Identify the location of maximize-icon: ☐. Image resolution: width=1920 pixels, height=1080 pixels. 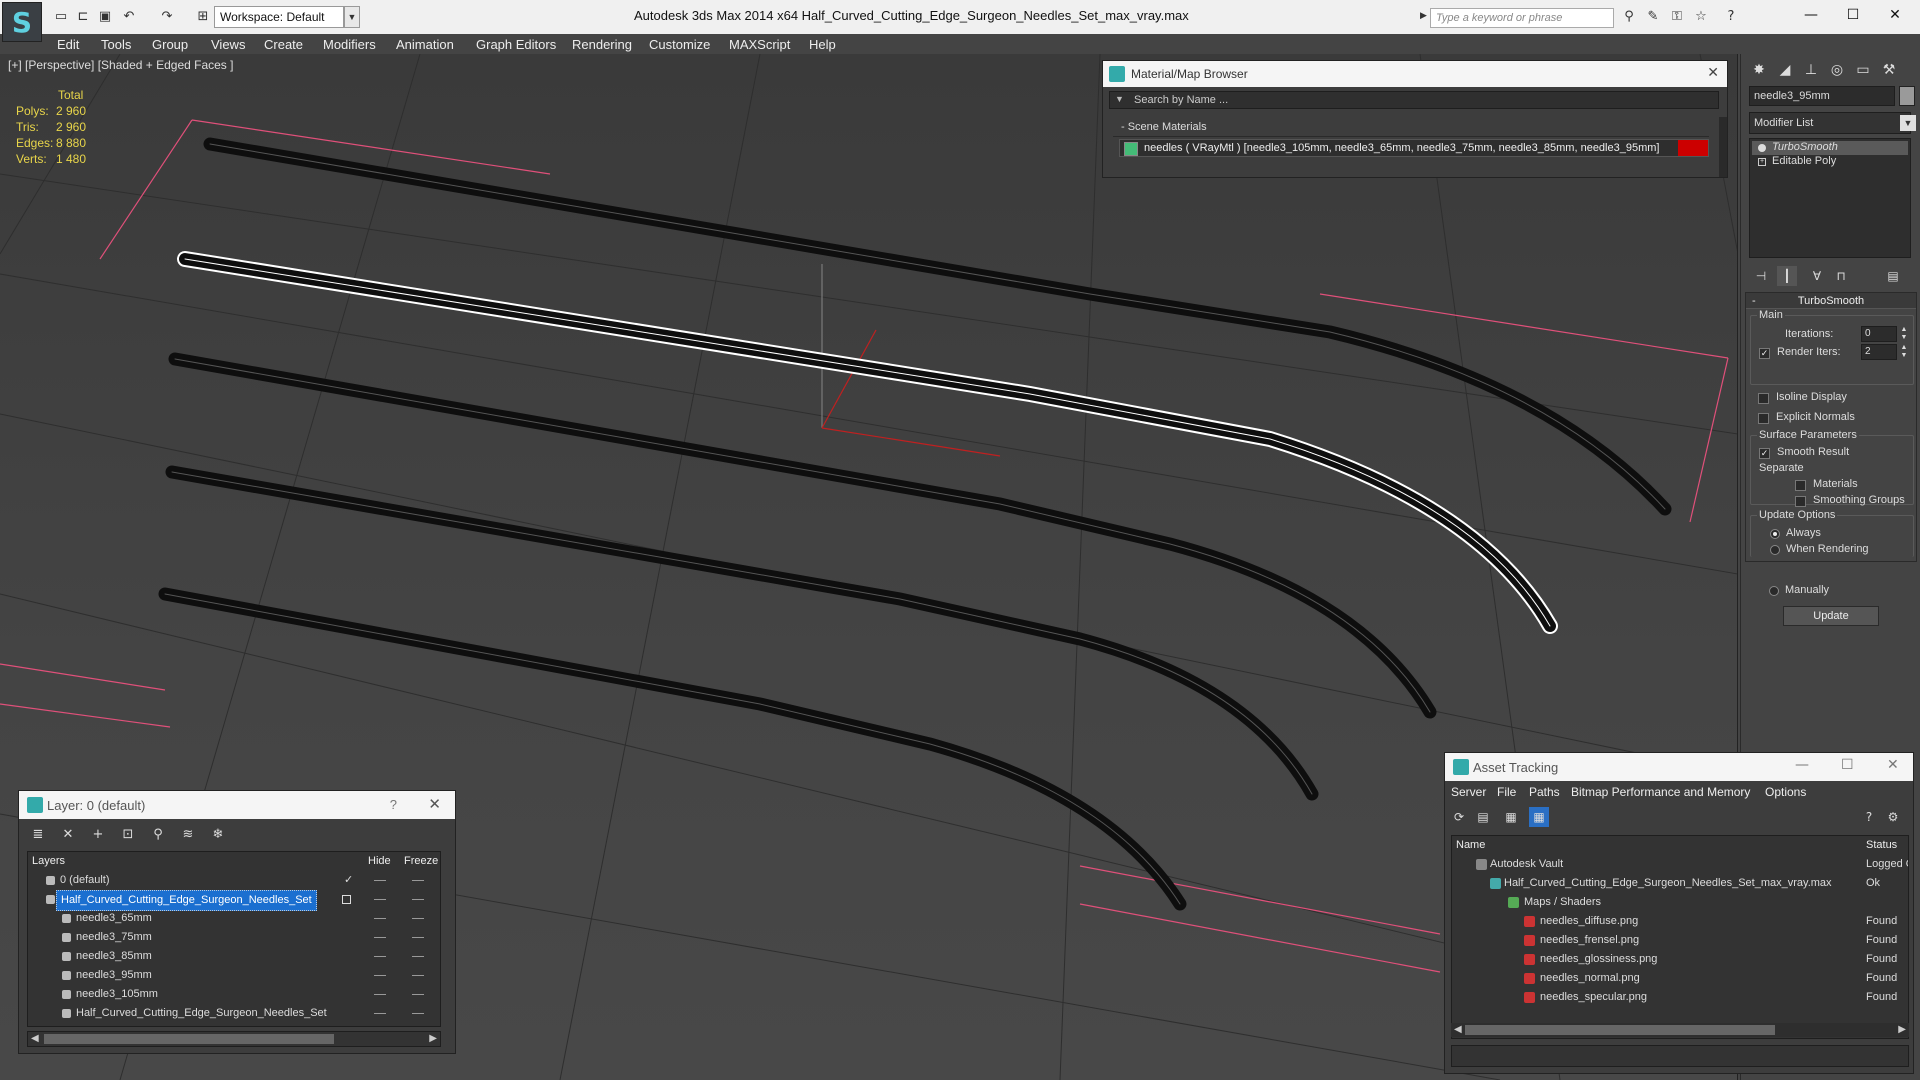
(1853, 15).